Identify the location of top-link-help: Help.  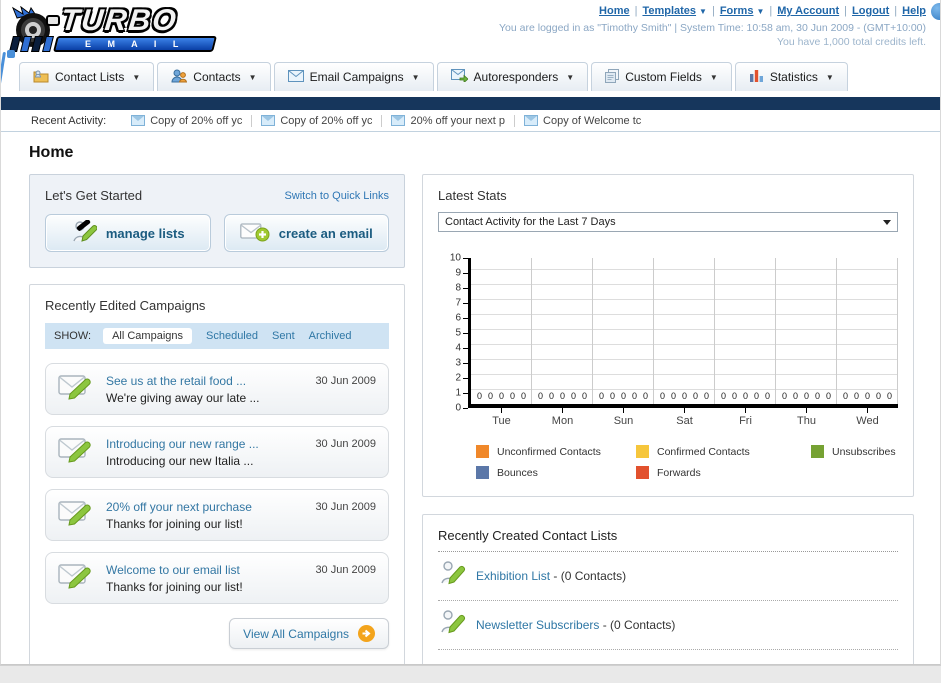
(914, 11).